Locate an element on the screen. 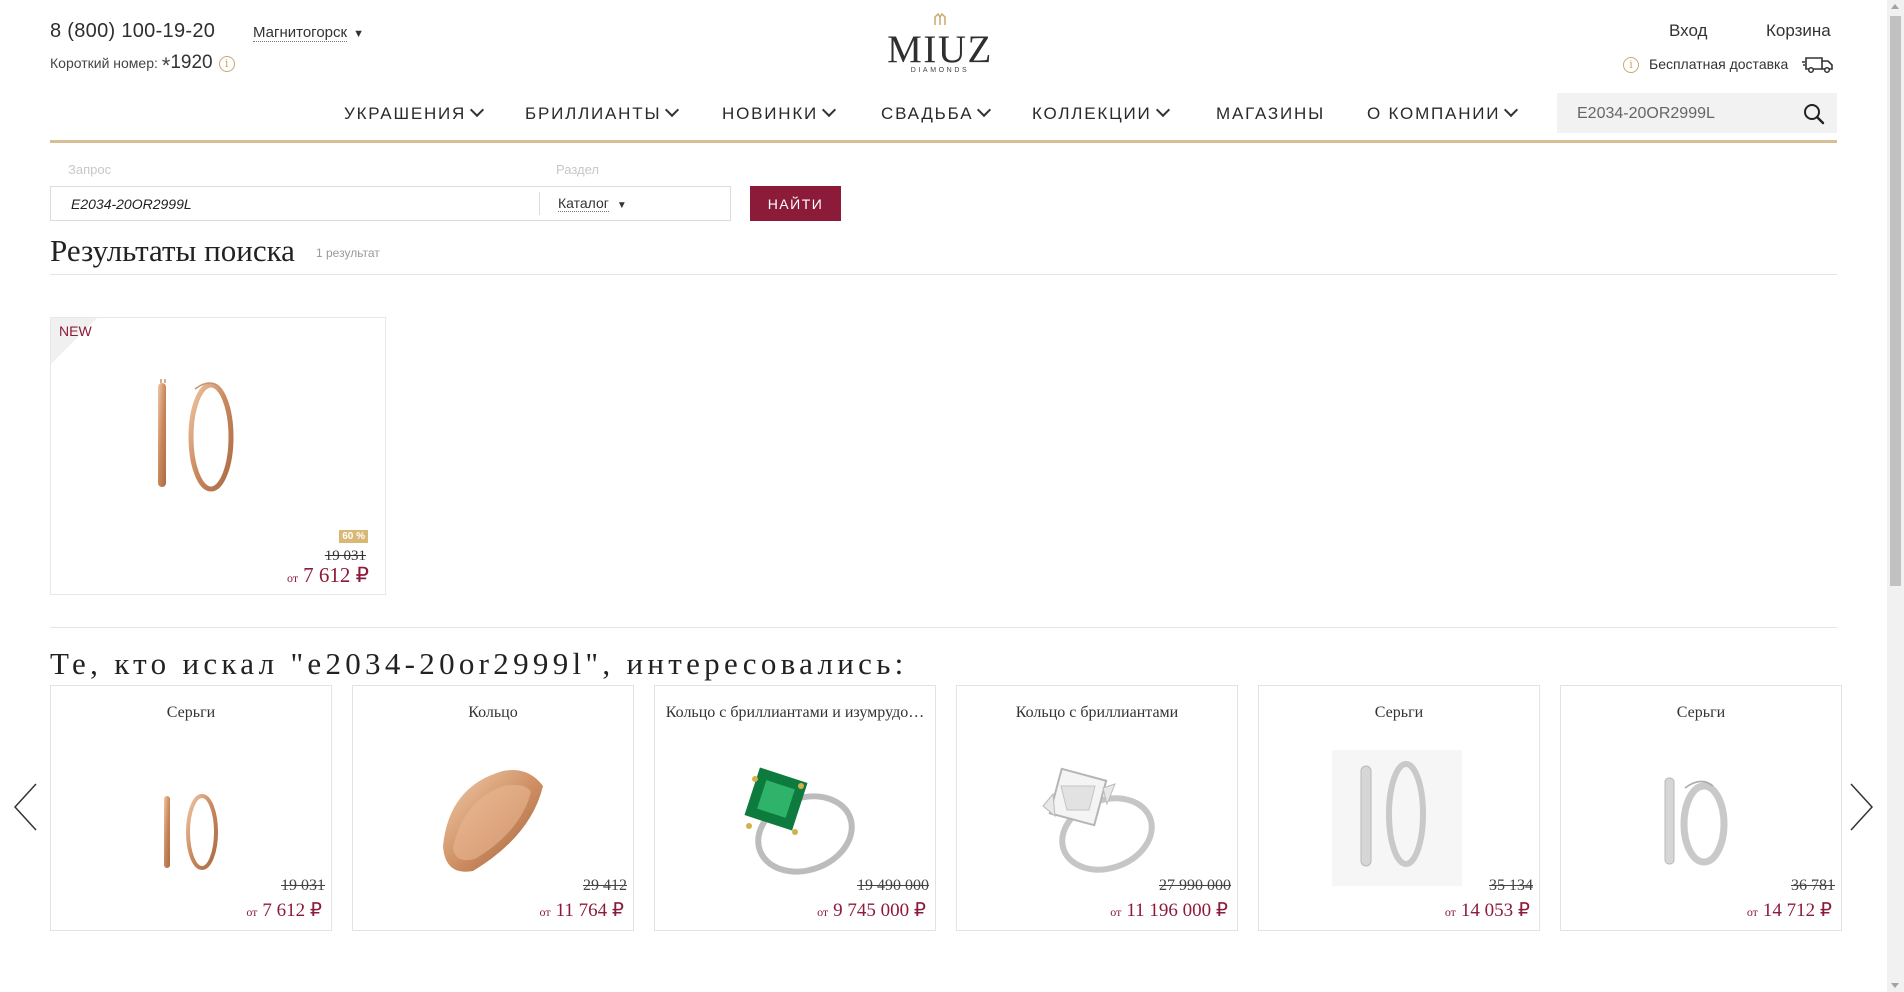 The image size is (1904, 992). price-value: 9 745 000 ₽ is located at coordinates (879, 910).